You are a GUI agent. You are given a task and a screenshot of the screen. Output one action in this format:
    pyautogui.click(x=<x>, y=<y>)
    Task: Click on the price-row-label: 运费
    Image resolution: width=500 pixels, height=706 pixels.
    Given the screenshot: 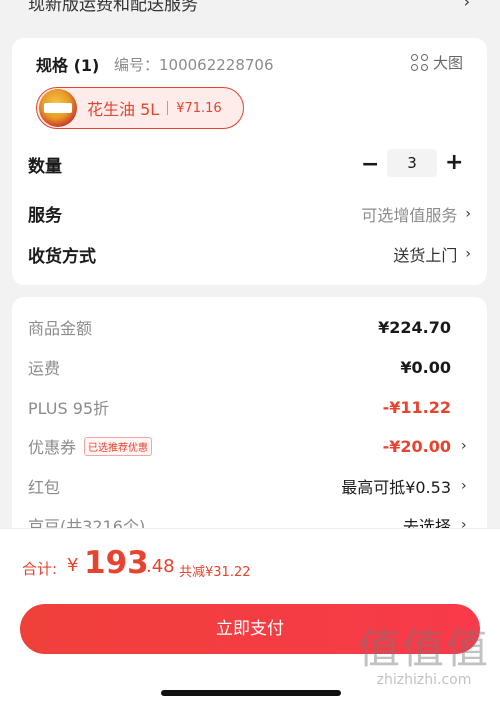 What is the action you would take?
    pyautogui.click(x=44, y=368)
    